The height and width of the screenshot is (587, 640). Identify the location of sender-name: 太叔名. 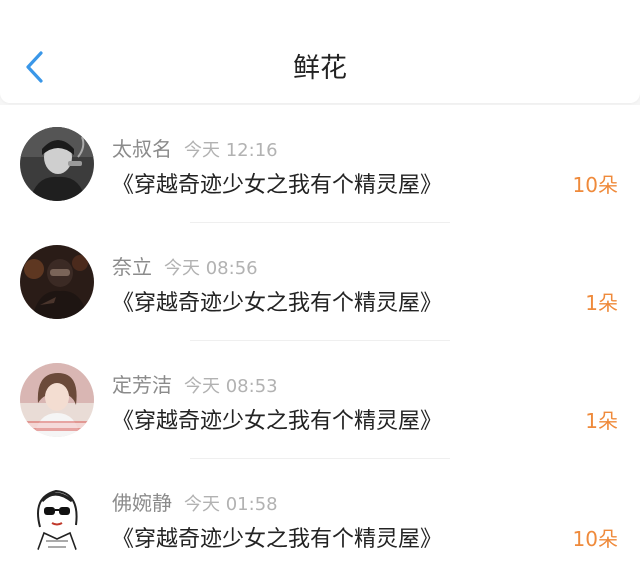
(142, 149).